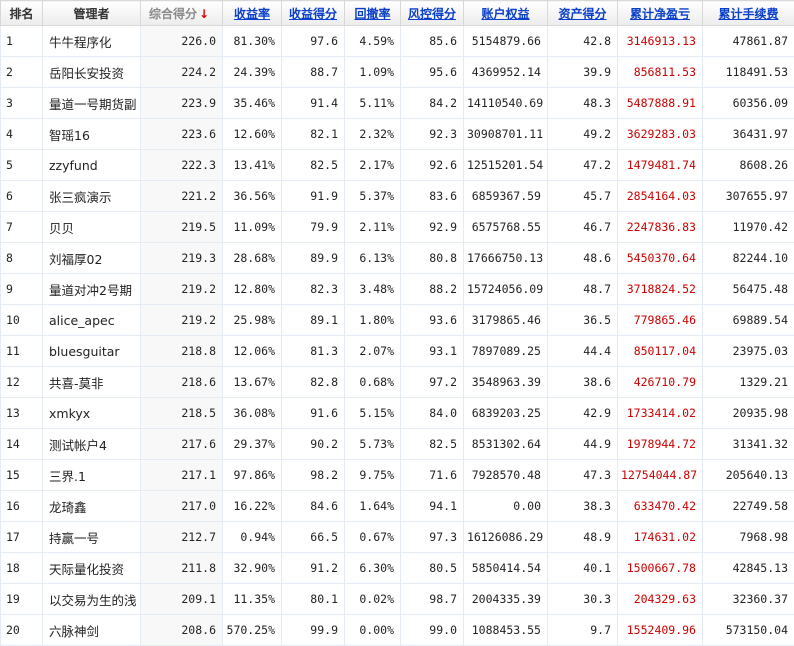  Describe the element at coordinates (313, 568) in the screenshot. I see `cell-return-score: 91.2` at that location.